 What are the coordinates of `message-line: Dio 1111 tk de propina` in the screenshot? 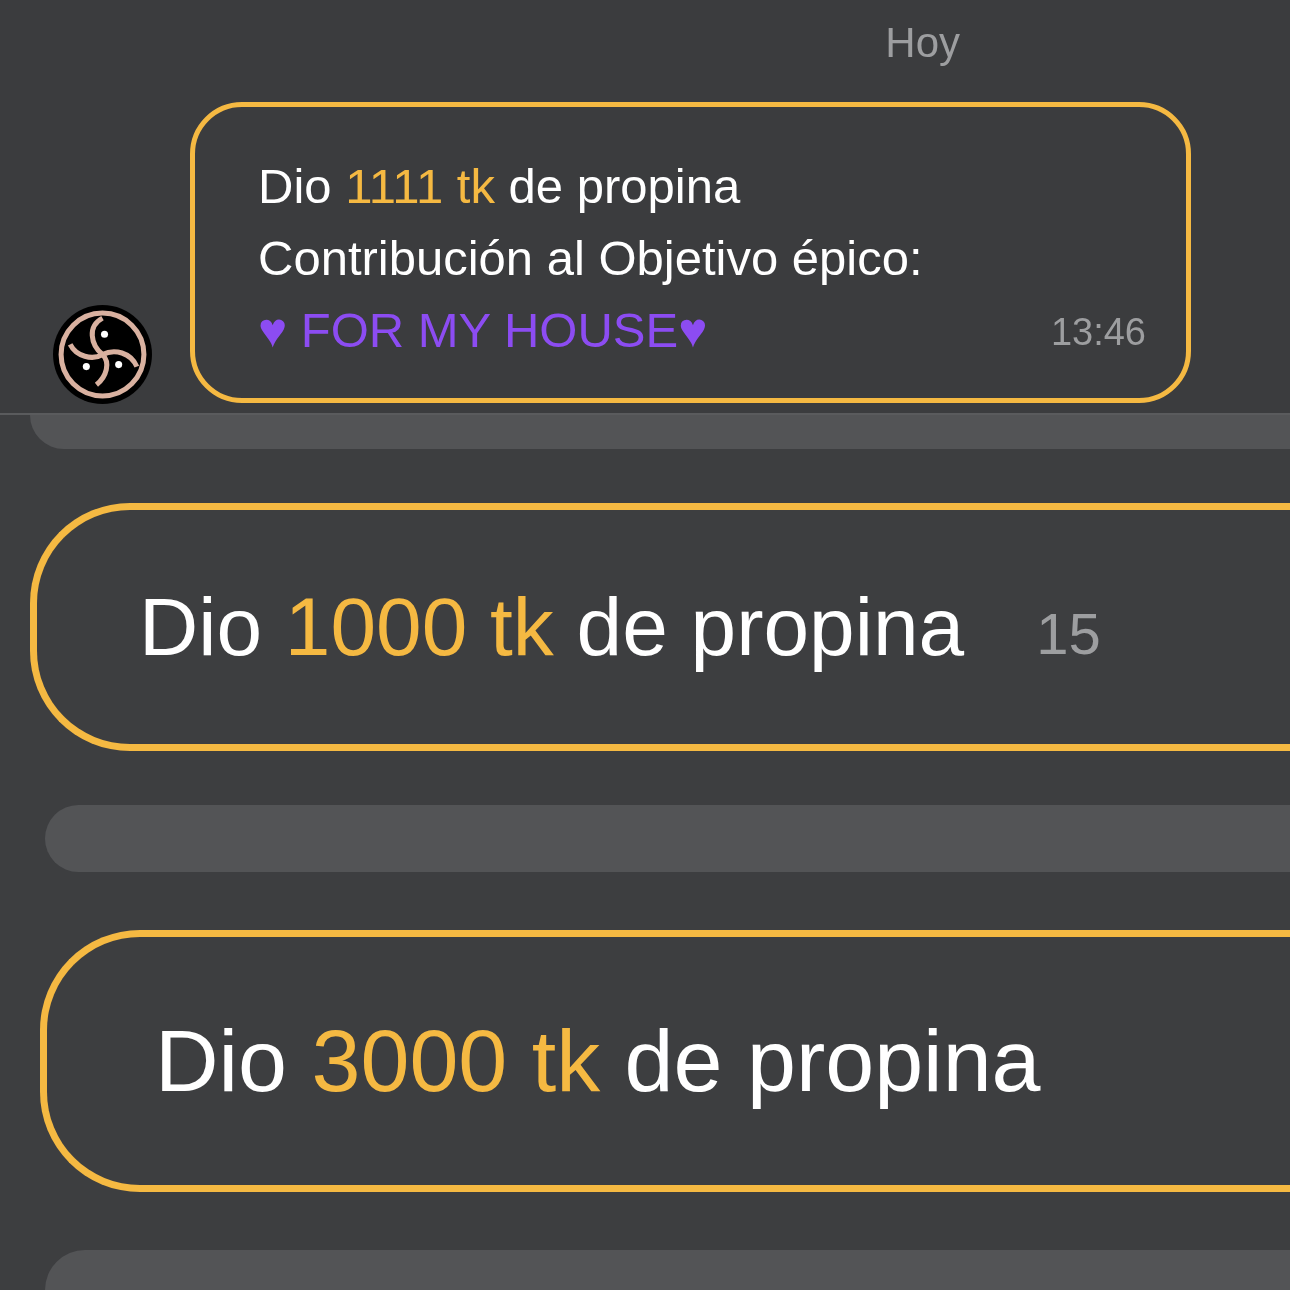 It's located at (499, 186).